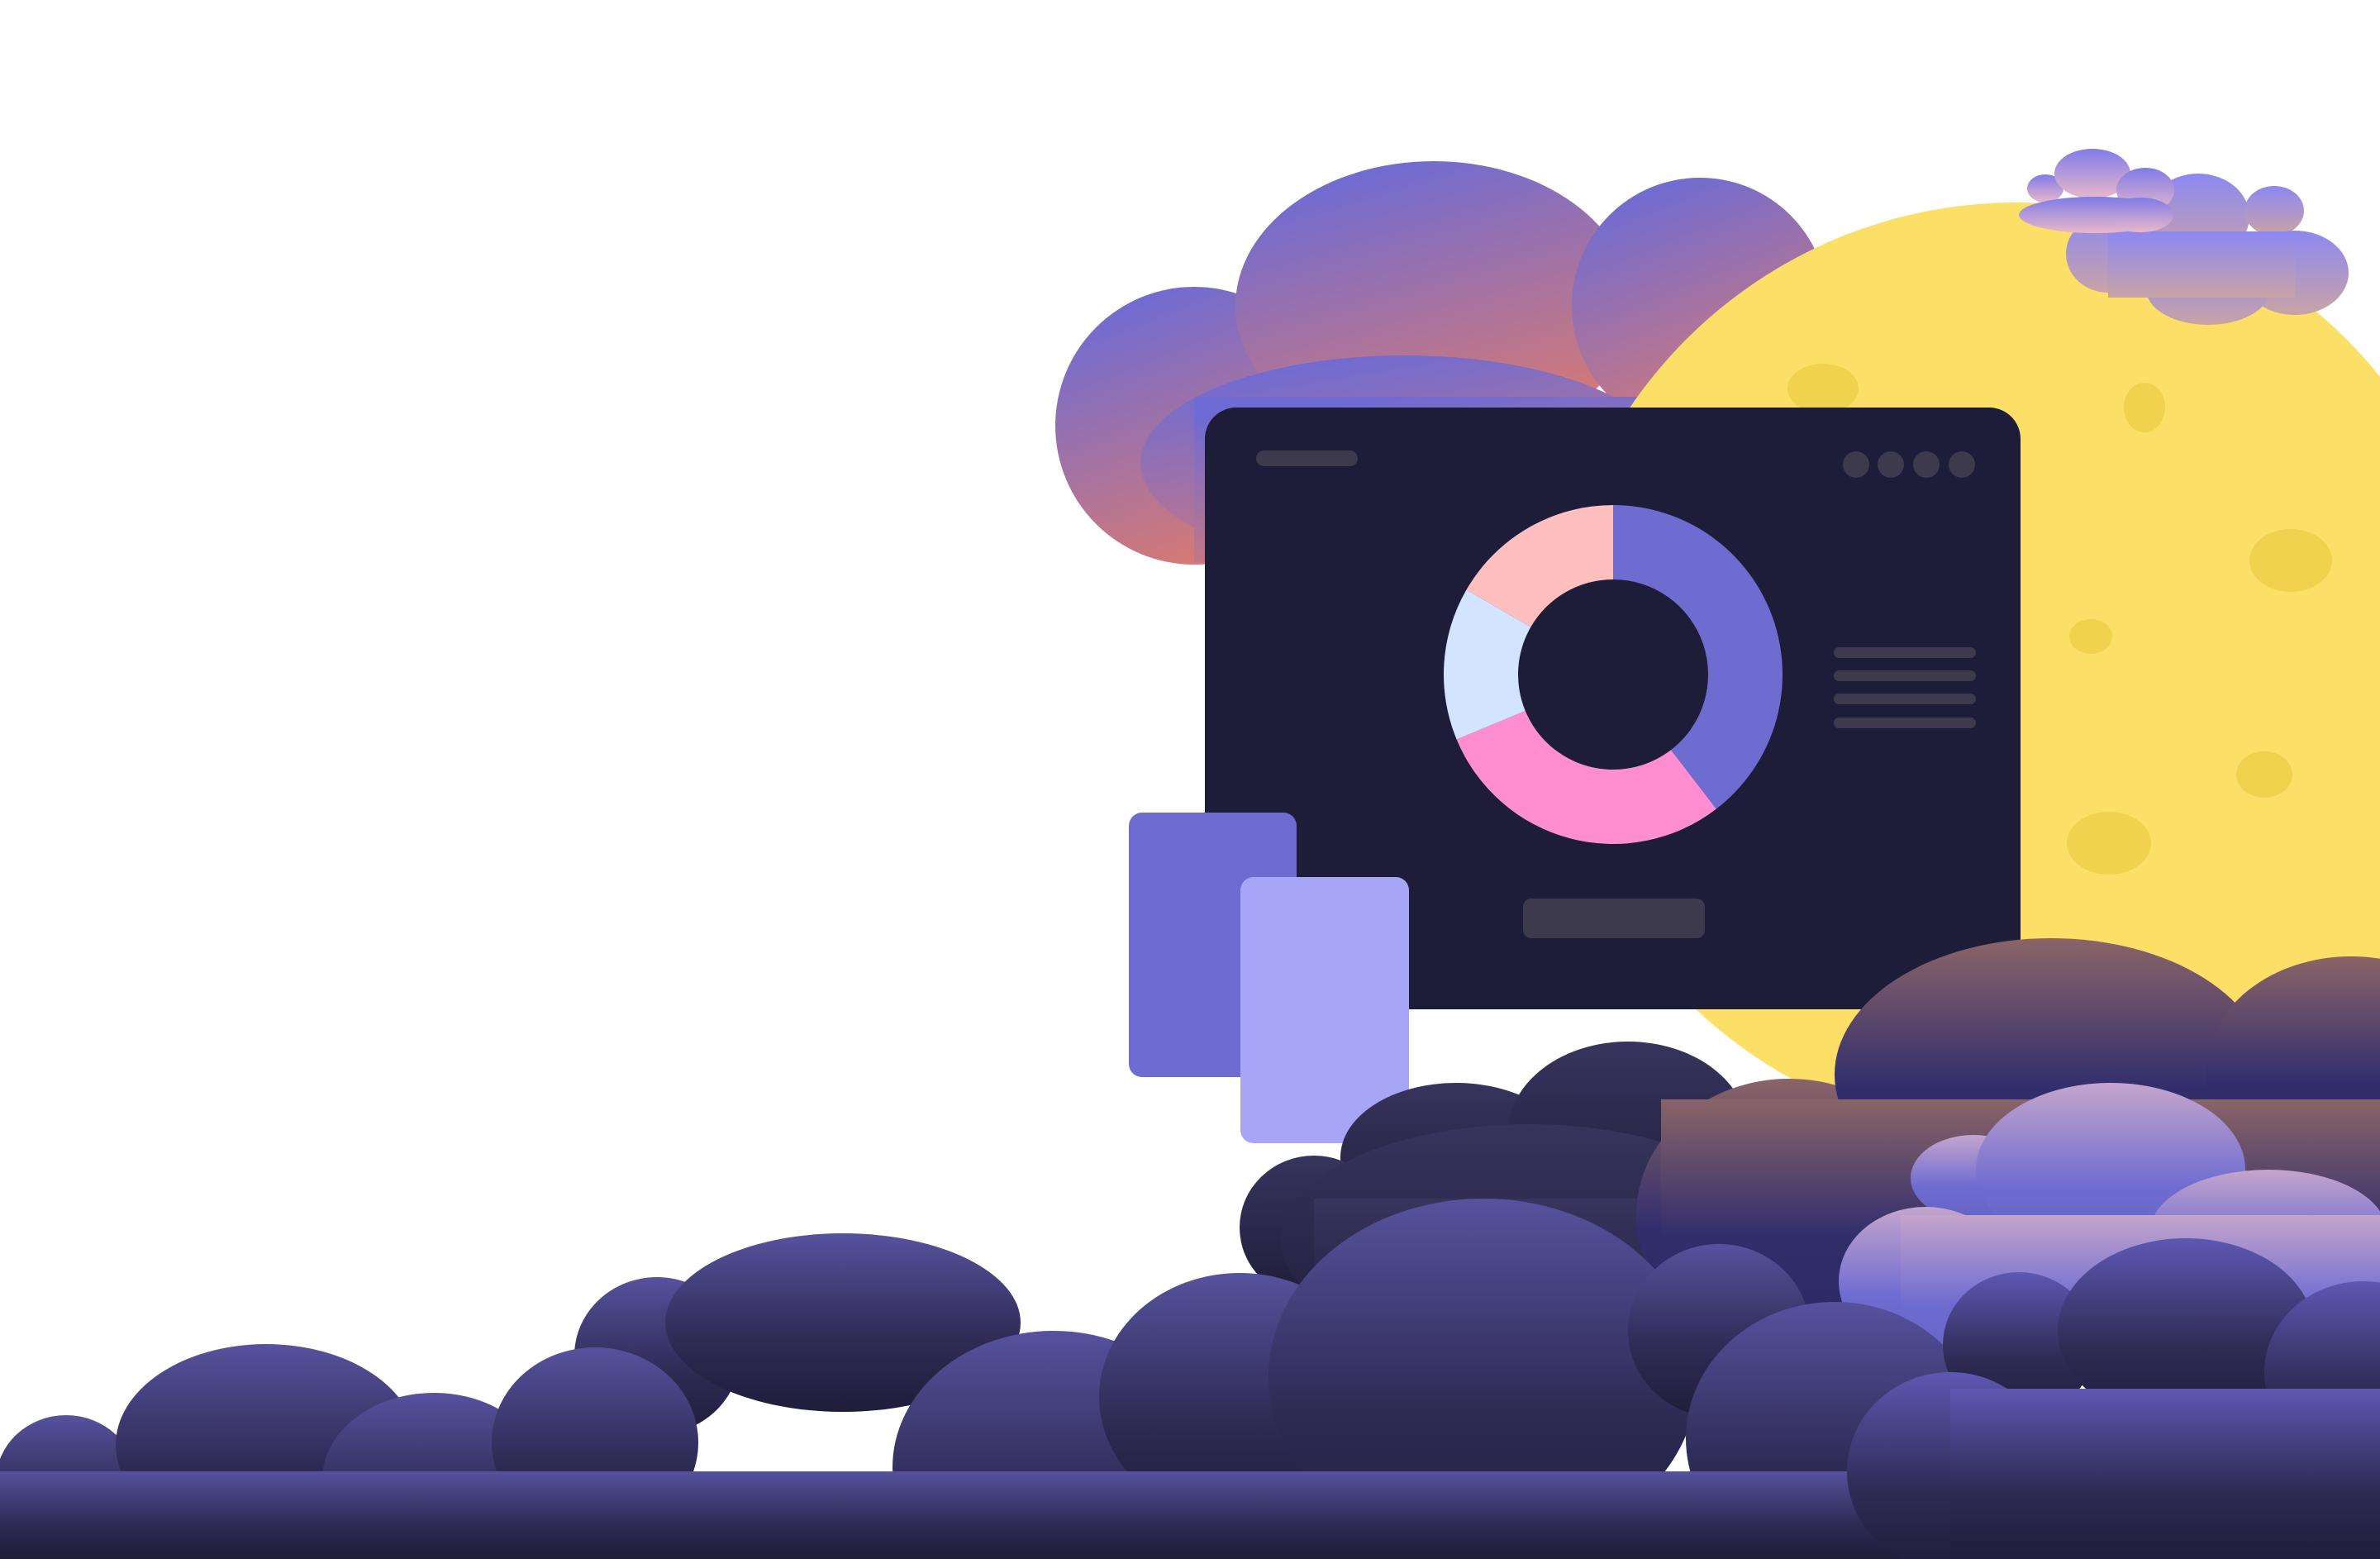 Image resolution: width=2380 pixels, height=1559 pixels. I want to click on tiny-cloud, so click(2096, 191).